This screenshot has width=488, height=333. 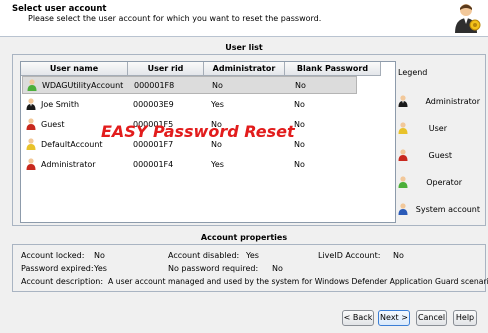 What do you see at coordinates (465, 318) in the screenshot?
I see `help-button: Help` at bounding box center [465, 318].